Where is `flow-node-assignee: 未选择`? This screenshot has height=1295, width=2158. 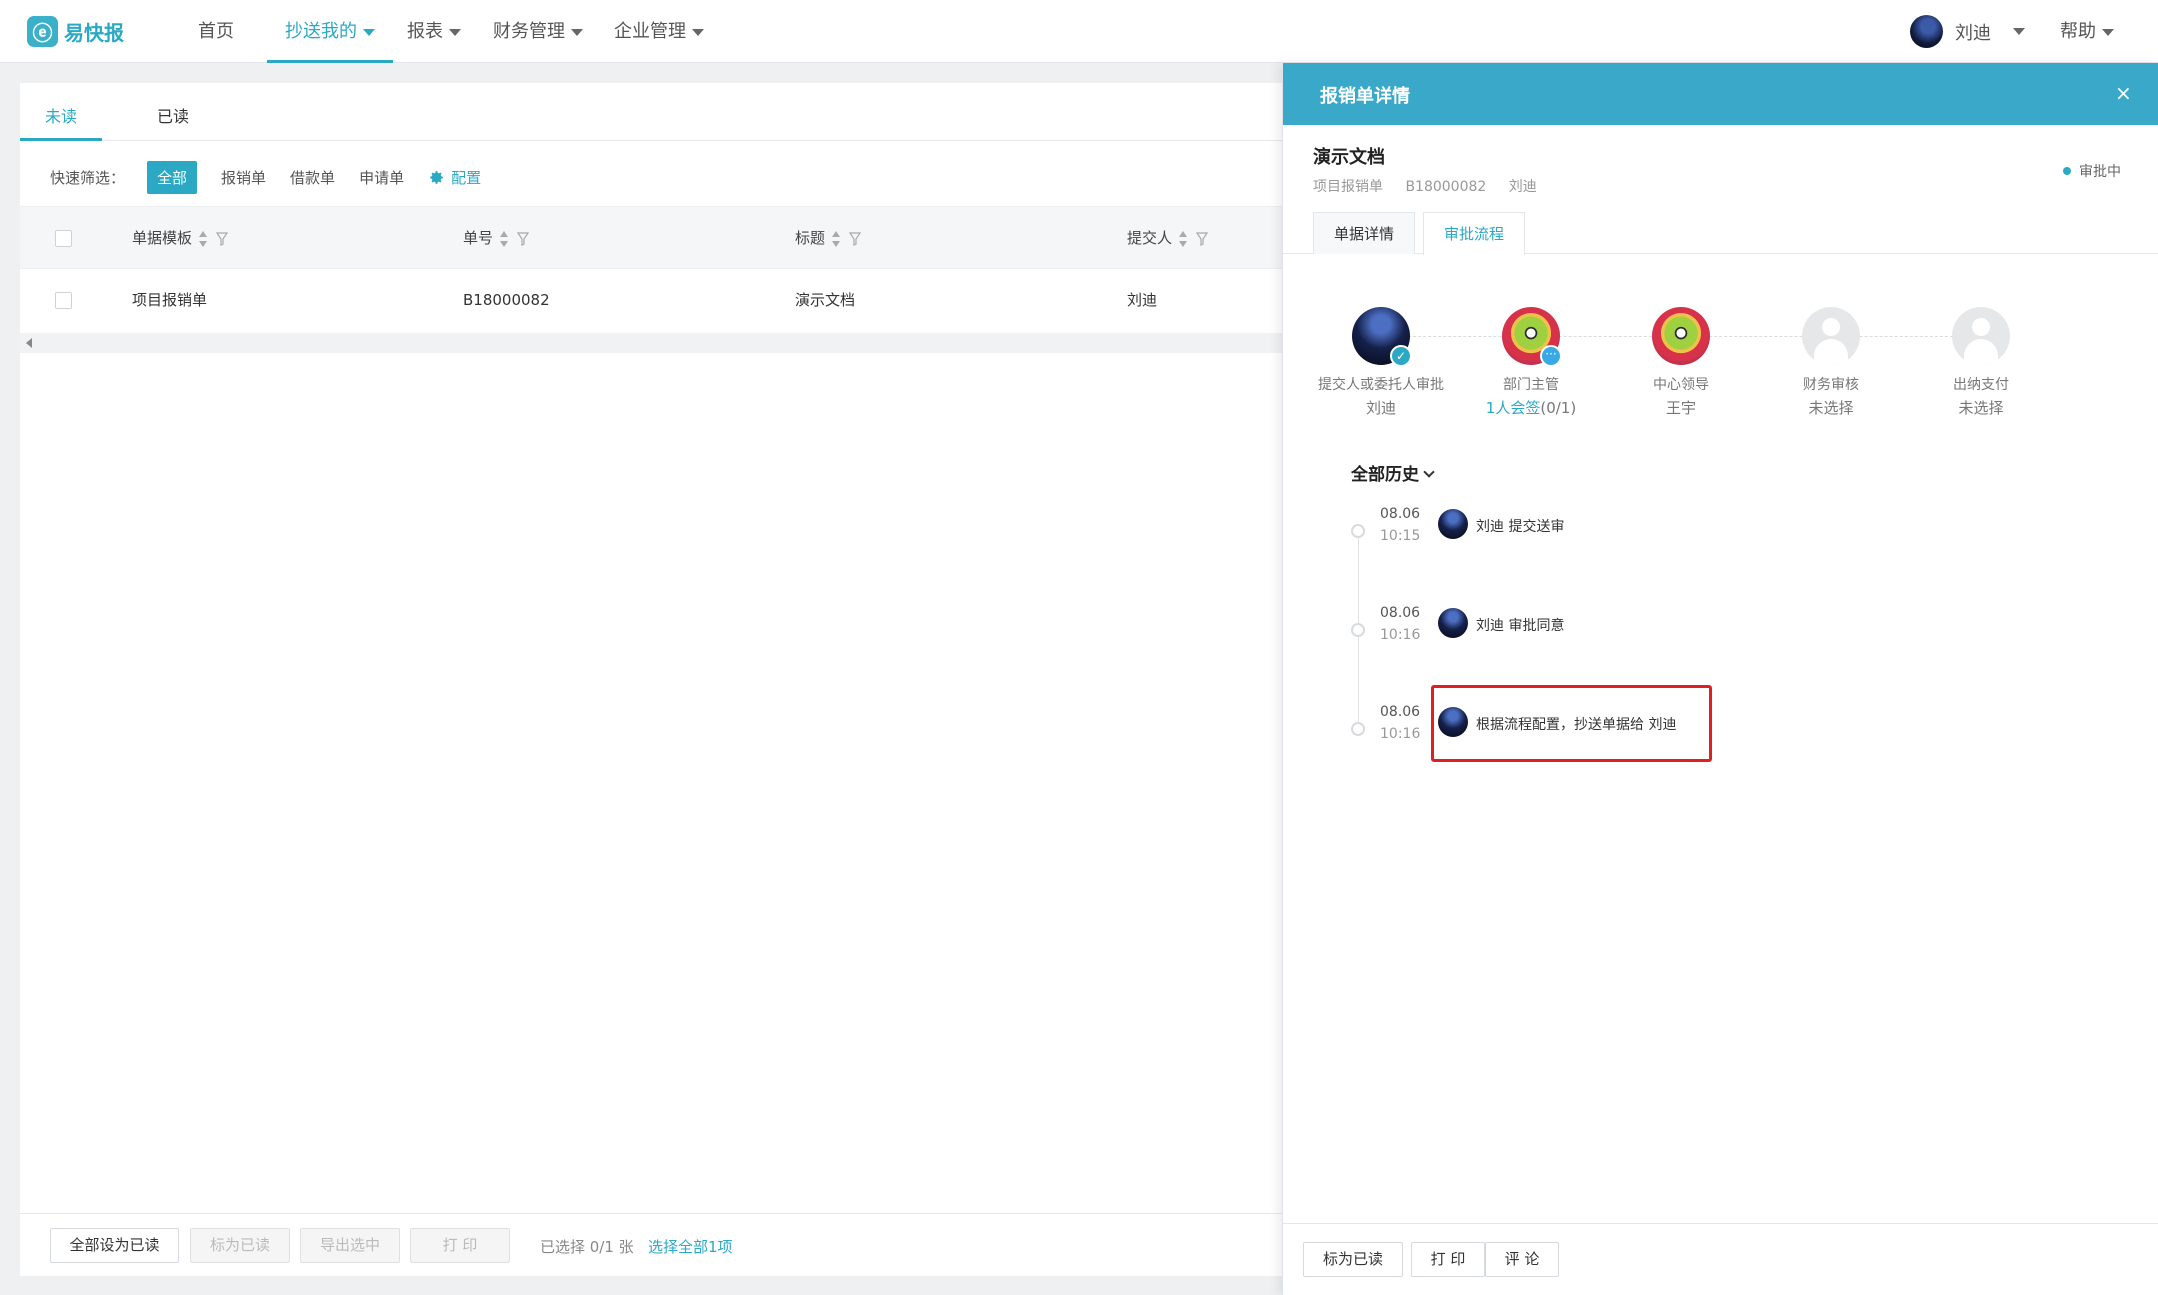
flow-node-assignee: 未选择 is located at coordinates (1831, 408).